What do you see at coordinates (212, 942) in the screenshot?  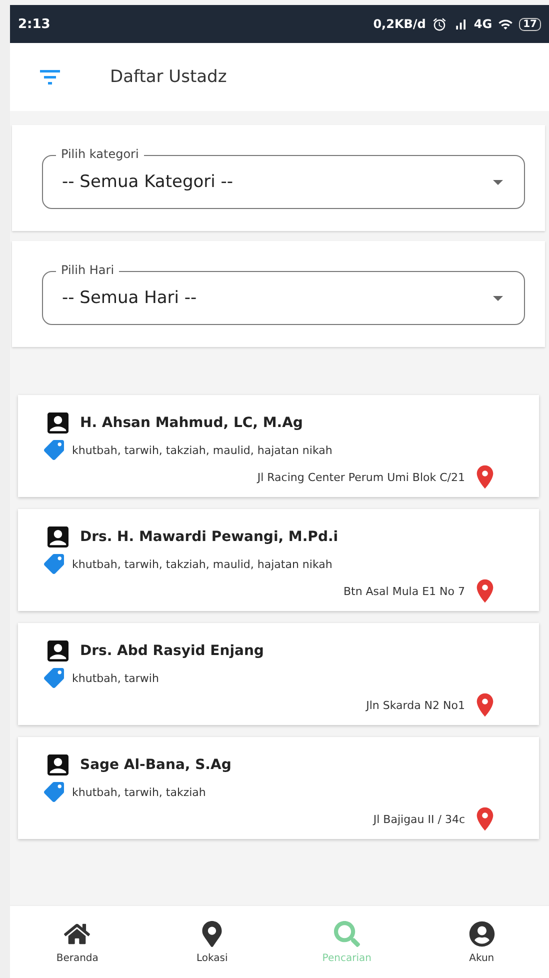 I see `nav-tab: Lokasi` at bounding box center [212, 942].